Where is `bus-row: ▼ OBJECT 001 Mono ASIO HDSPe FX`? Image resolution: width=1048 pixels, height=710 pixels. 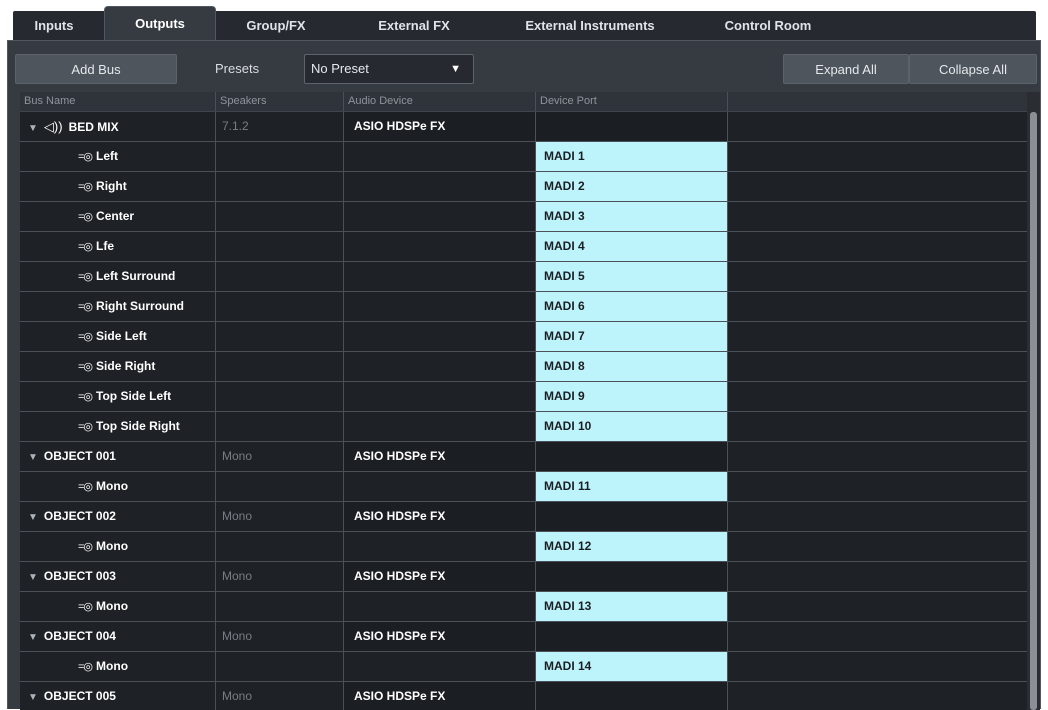
bus-row: ▼ OBJECT 001 Mono ASIO HDSPe FX is located at coordinates (524, 457).